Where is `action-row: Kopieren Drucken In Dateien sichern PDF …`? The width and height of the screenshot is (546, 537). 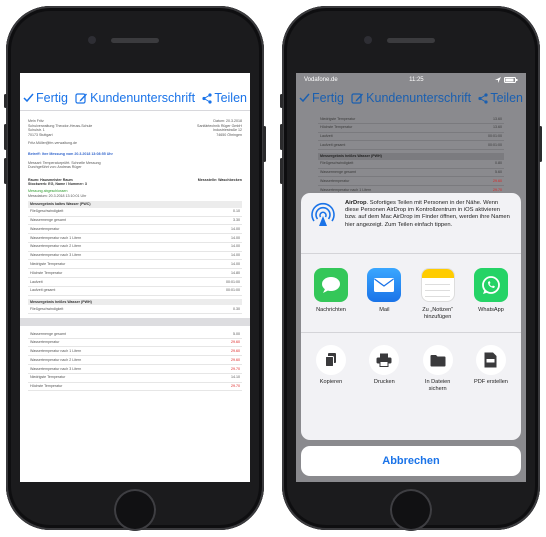
action-row: Kopieren Drucken In Dateien sichern PDF … is located at coordinates (411, 362).